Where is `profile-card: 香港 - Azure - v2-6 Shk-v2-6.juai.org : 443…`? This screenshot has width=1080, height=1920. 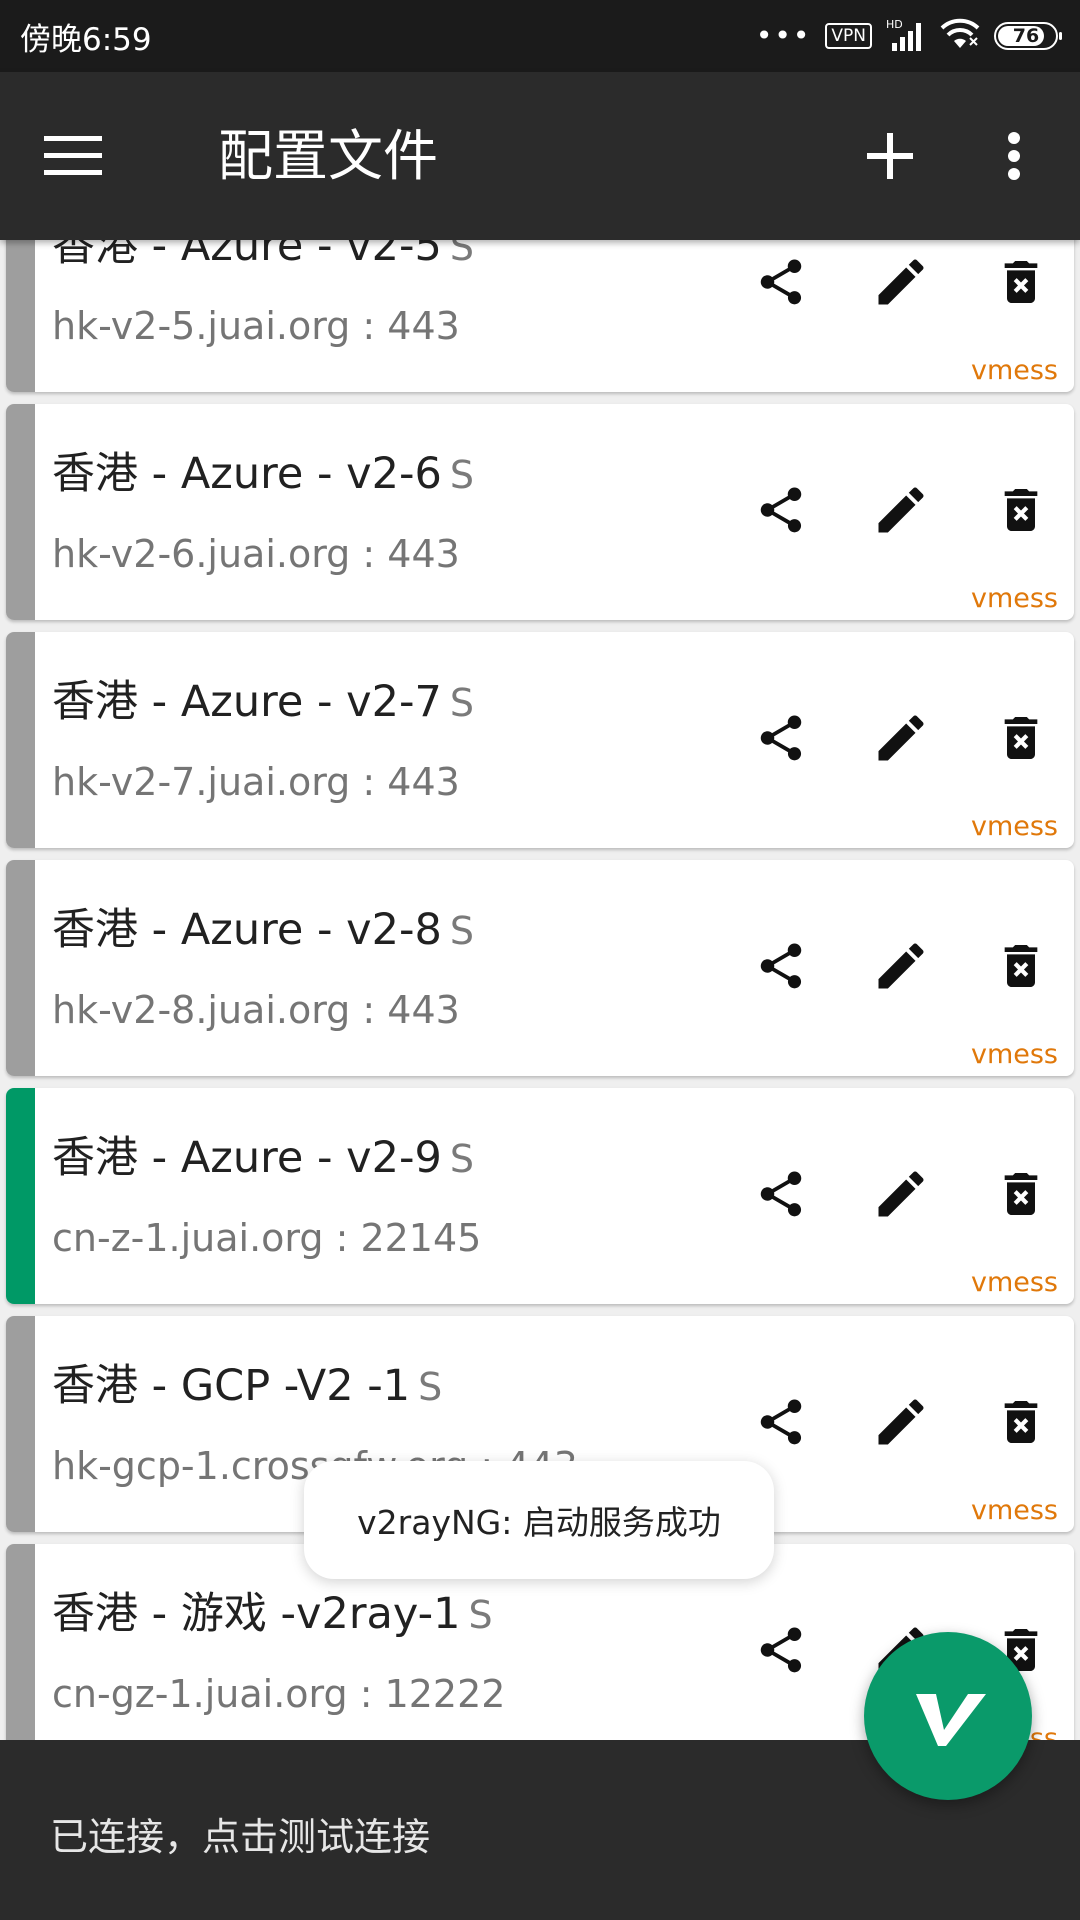 profile-card: 香港 - Azure - v2-6 Shk-v2-6.juai.org : 443… is located at coordinates (540, 512).